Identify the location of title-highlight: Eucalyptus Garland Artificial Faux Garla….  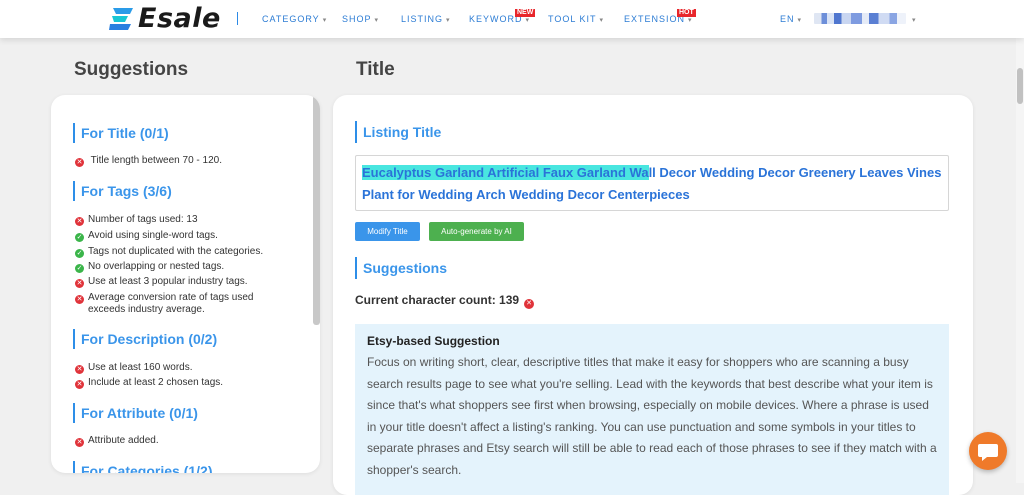
(505, 172).